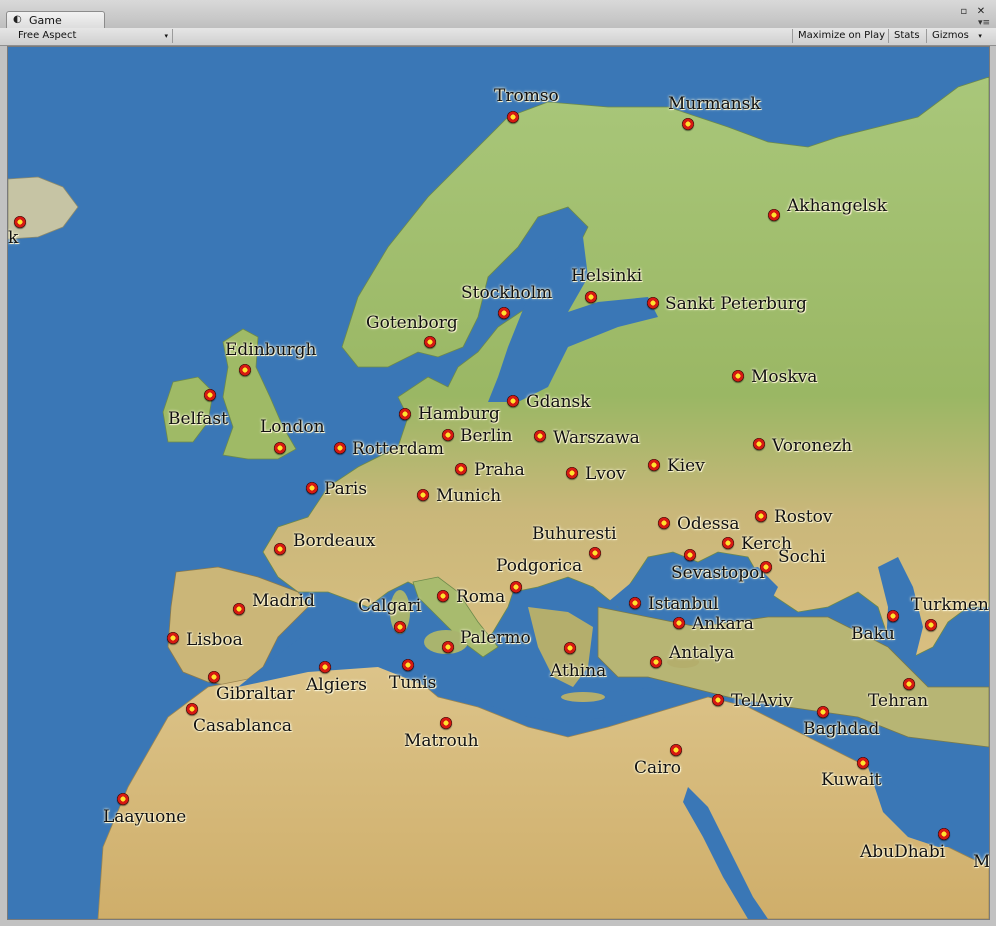 The height and width of the screenshot is (926, 996). What do you see at coordinates (255, 694) in the screenshot?
I see `city-label: Gibraltar` at bounding box center [255, 694].